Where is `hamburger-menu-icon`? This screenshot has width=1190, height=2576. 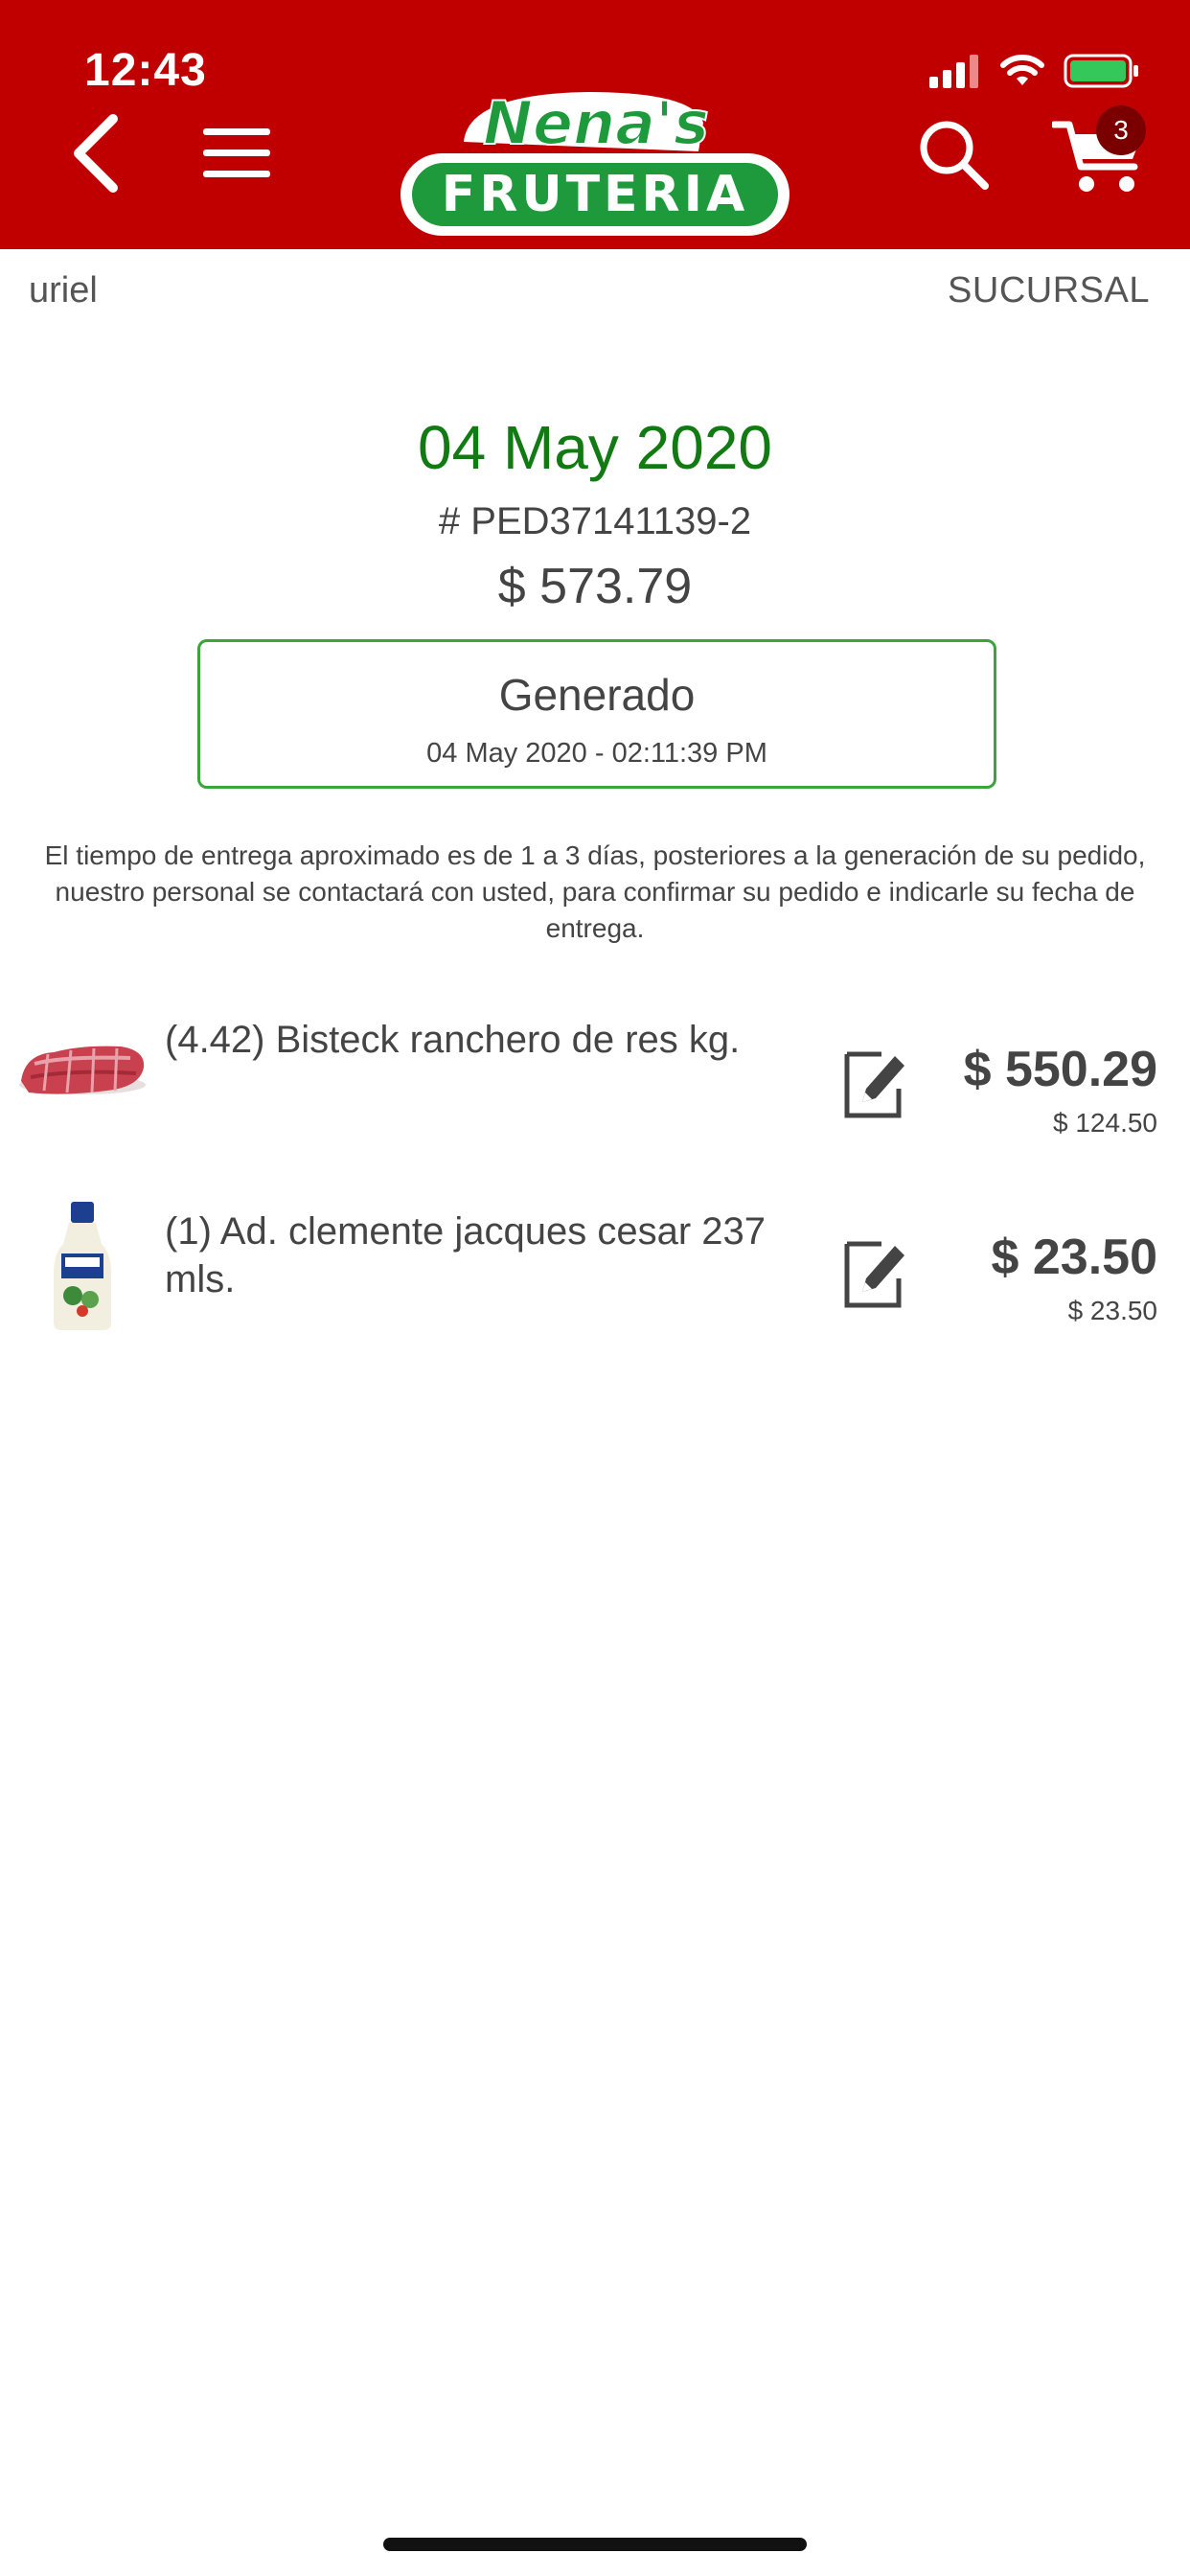 hamburger-menu-icon is located at coordinates (237, 152).